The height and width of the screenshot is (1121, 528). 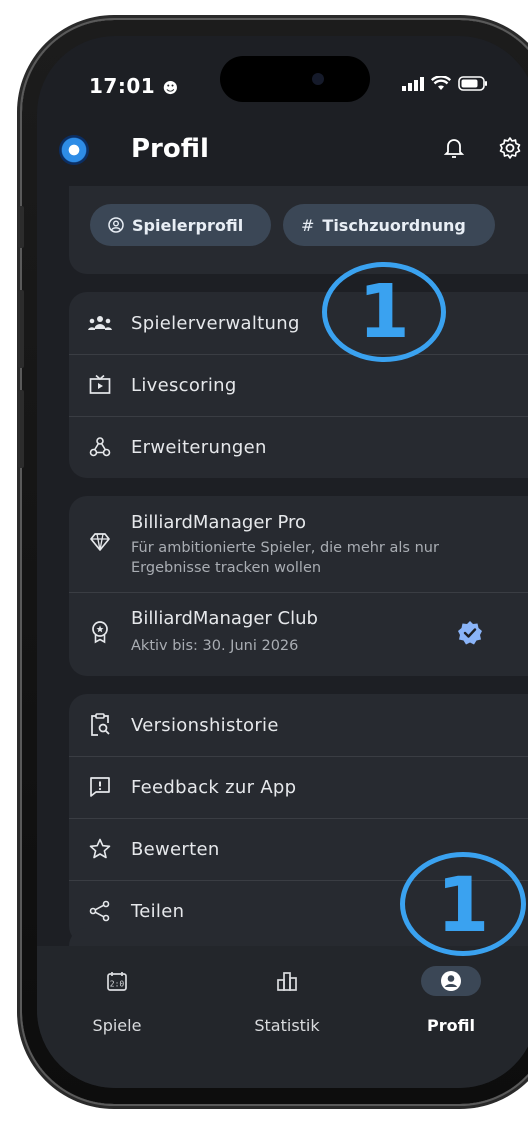 I want to click on smiley-icon: ☻, so click(x=170, y=88).